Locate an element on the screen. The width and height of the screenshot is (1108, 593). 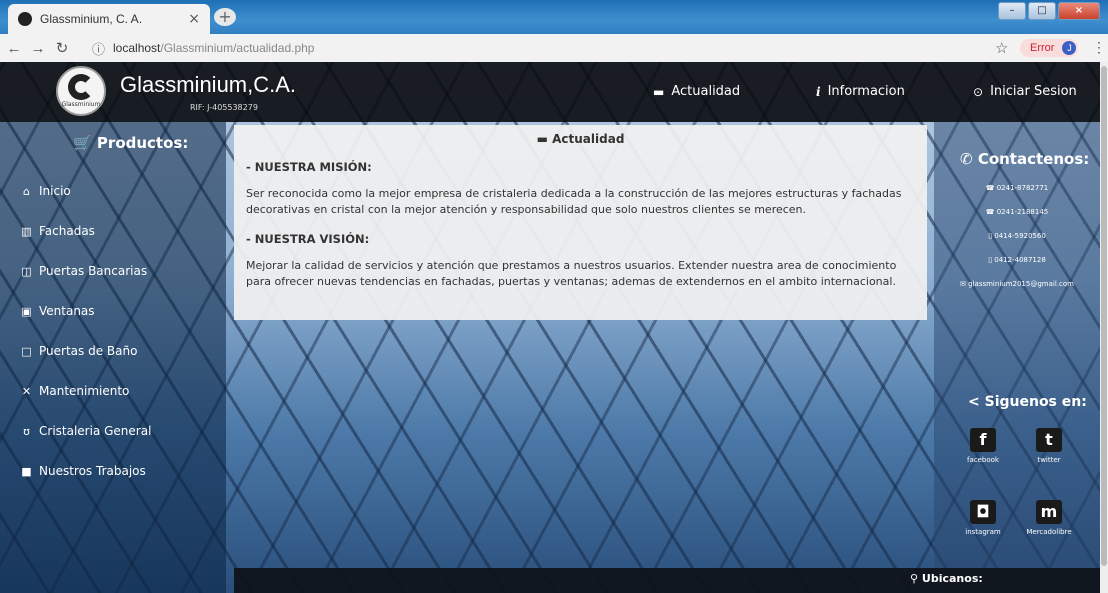
social-title: < Siguenos en: is located at coordinates (1027, 402).